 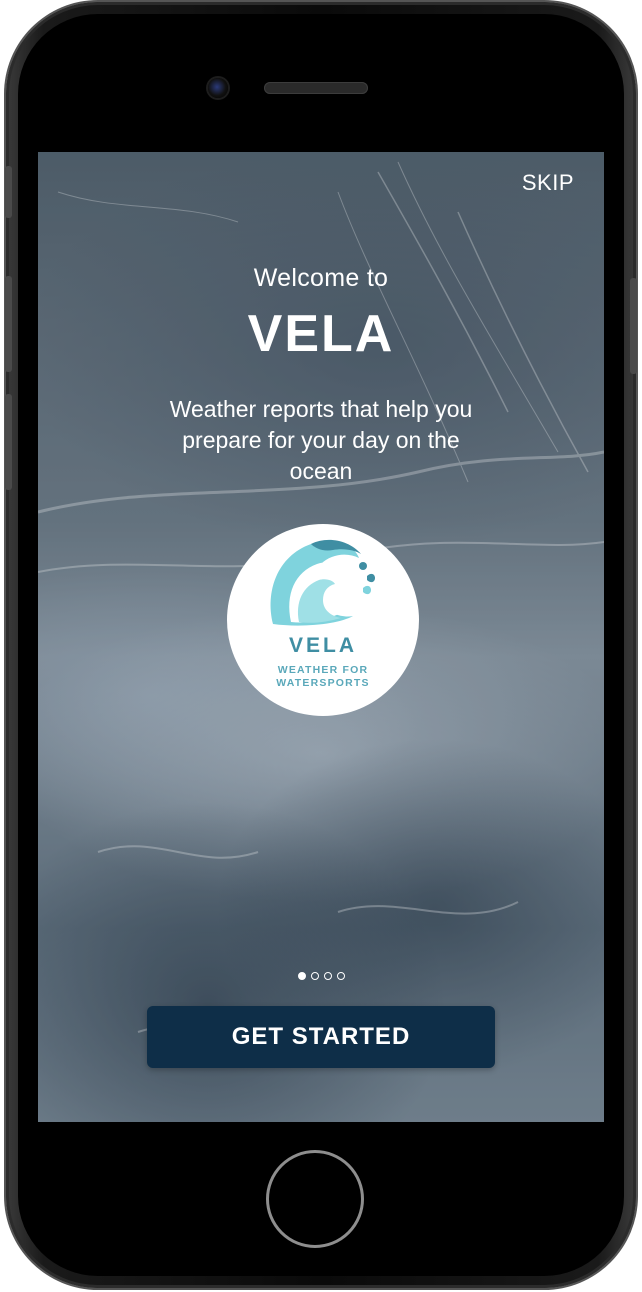 What do you see at coordinates (8, 192) in the screenshot?
I see `mute-switch` at bounding box center [8, 192].